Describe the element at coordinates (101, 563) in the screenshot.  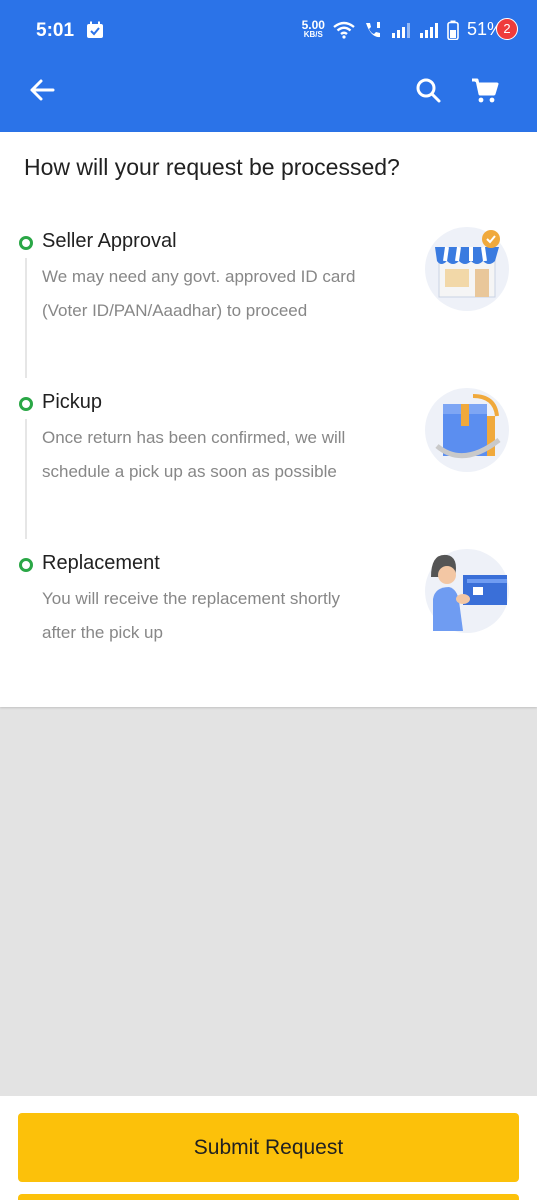
I see `step-title-replacement: Replacement` at that location.